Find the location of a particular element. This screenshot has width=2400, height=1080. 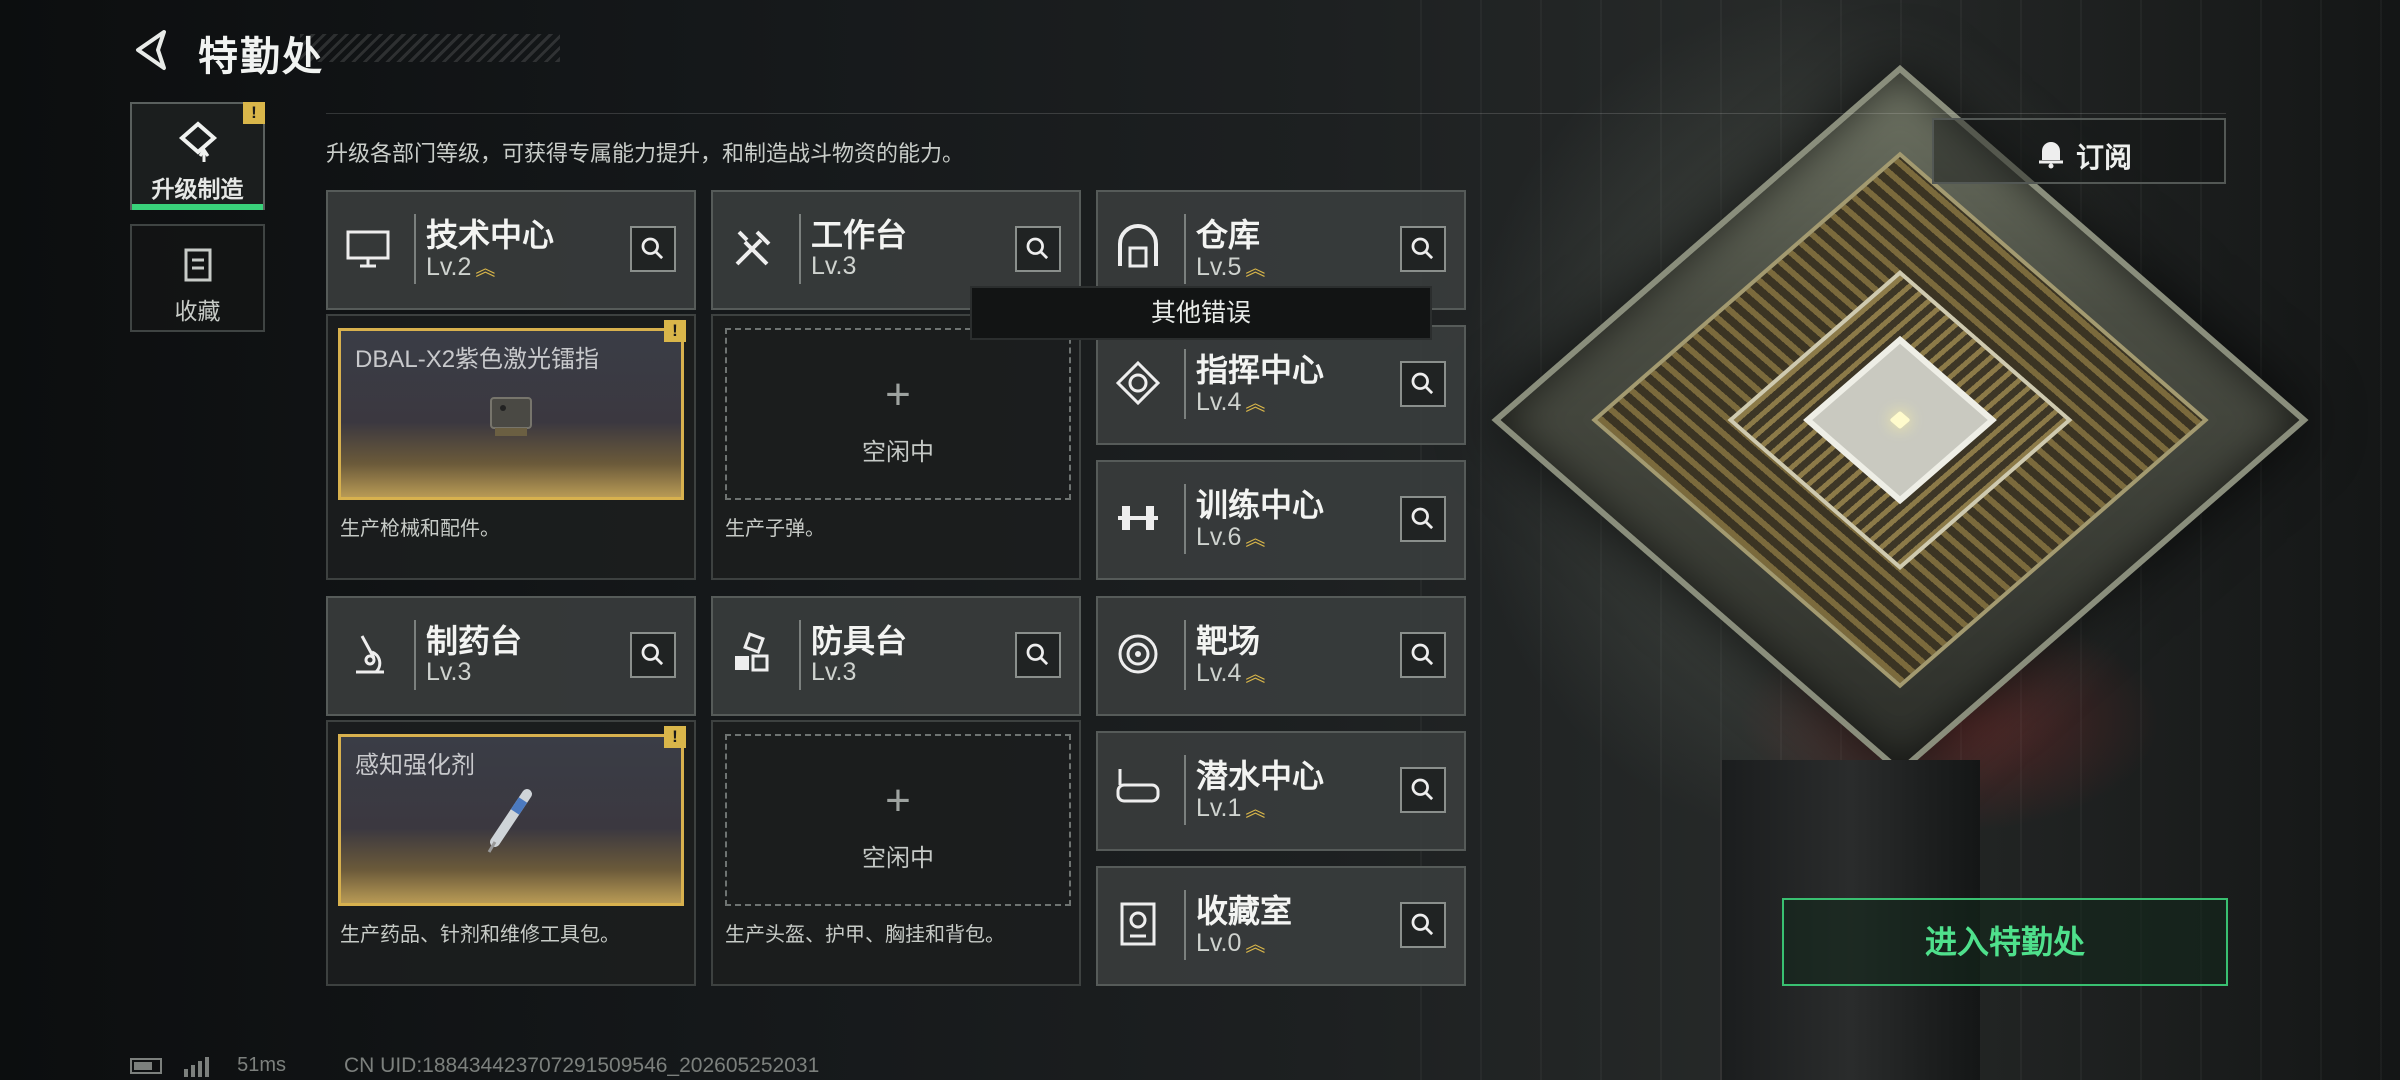

production-item-name: DBAL-X2紫色激光镭指 is located at coordinates (477, 359).